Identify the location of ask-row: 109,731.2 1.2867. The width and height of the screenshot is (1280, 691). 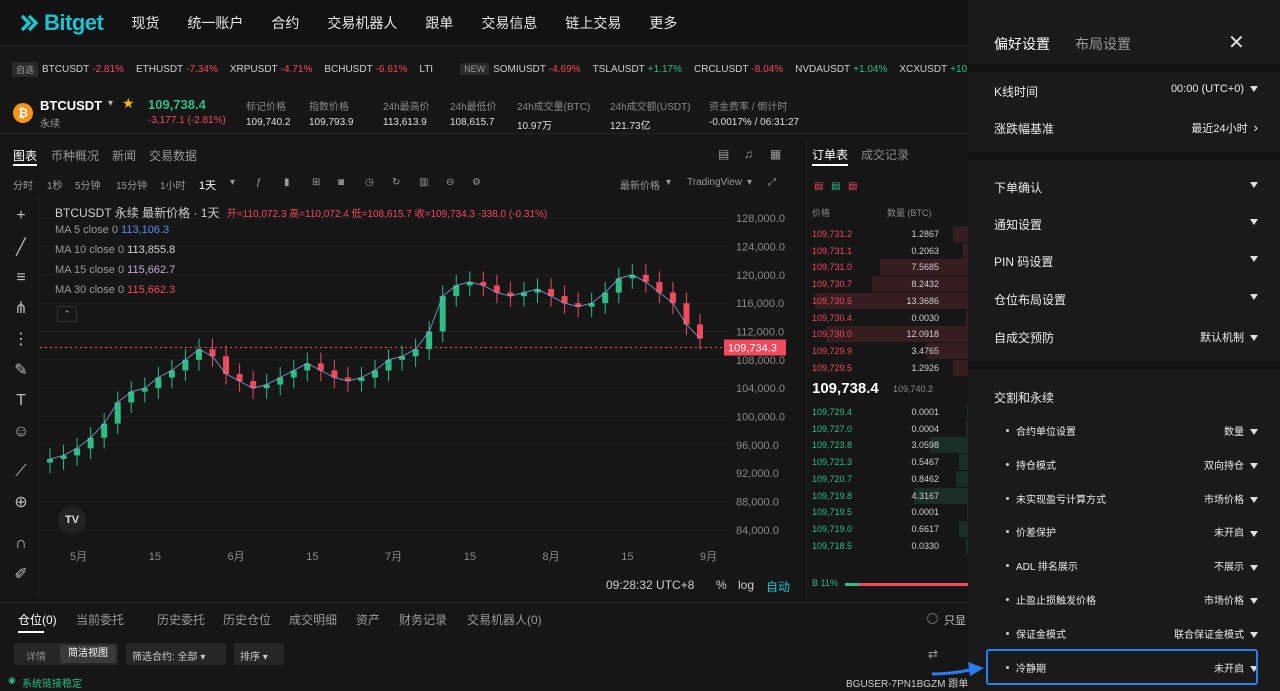
(888, 234).